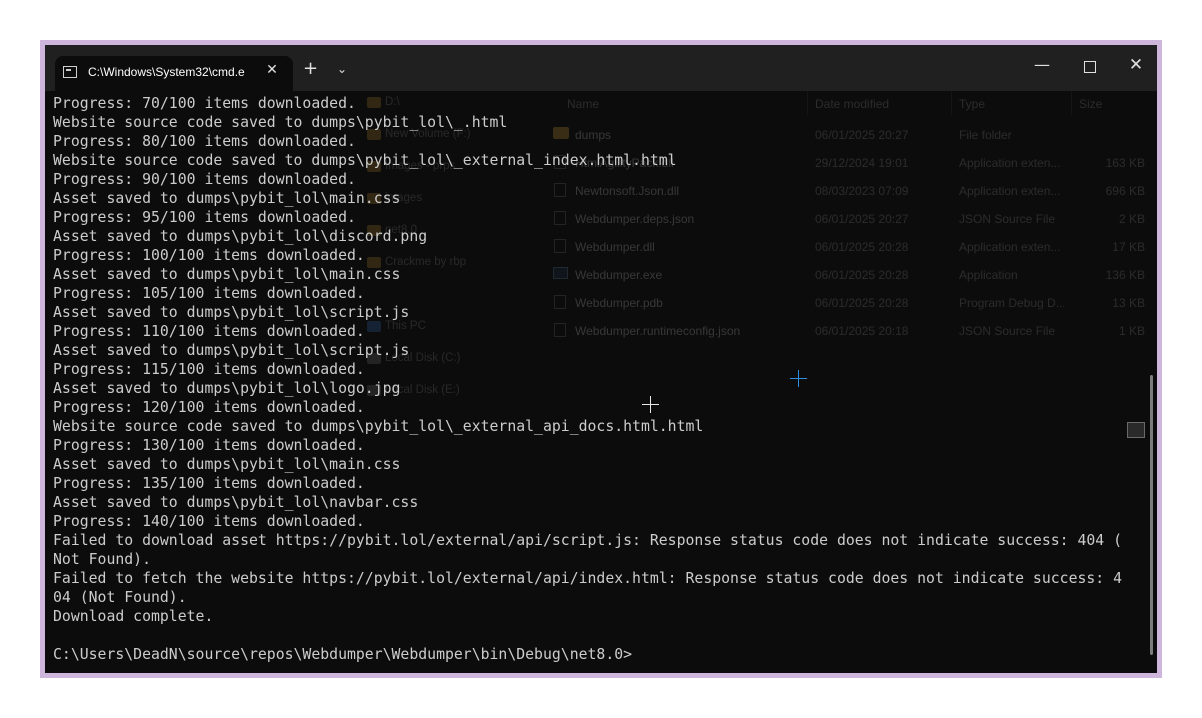 This screenshot has height=718, width=1202. I want to click on console-line: Download complete., so click(133, 616).